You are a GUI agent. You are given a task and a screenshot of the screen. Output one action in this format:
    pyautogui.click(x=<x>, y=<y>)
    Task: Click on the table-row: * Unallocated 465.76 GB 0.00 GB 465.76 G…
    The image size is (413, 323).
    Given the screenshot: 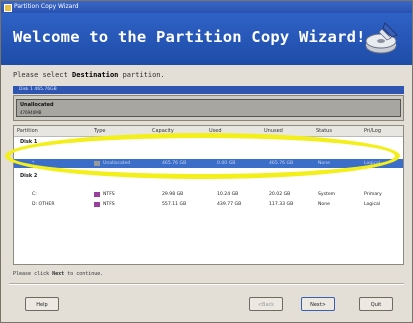 What is the action you would take?
    pyautogui.click(x=208, y=163)
    